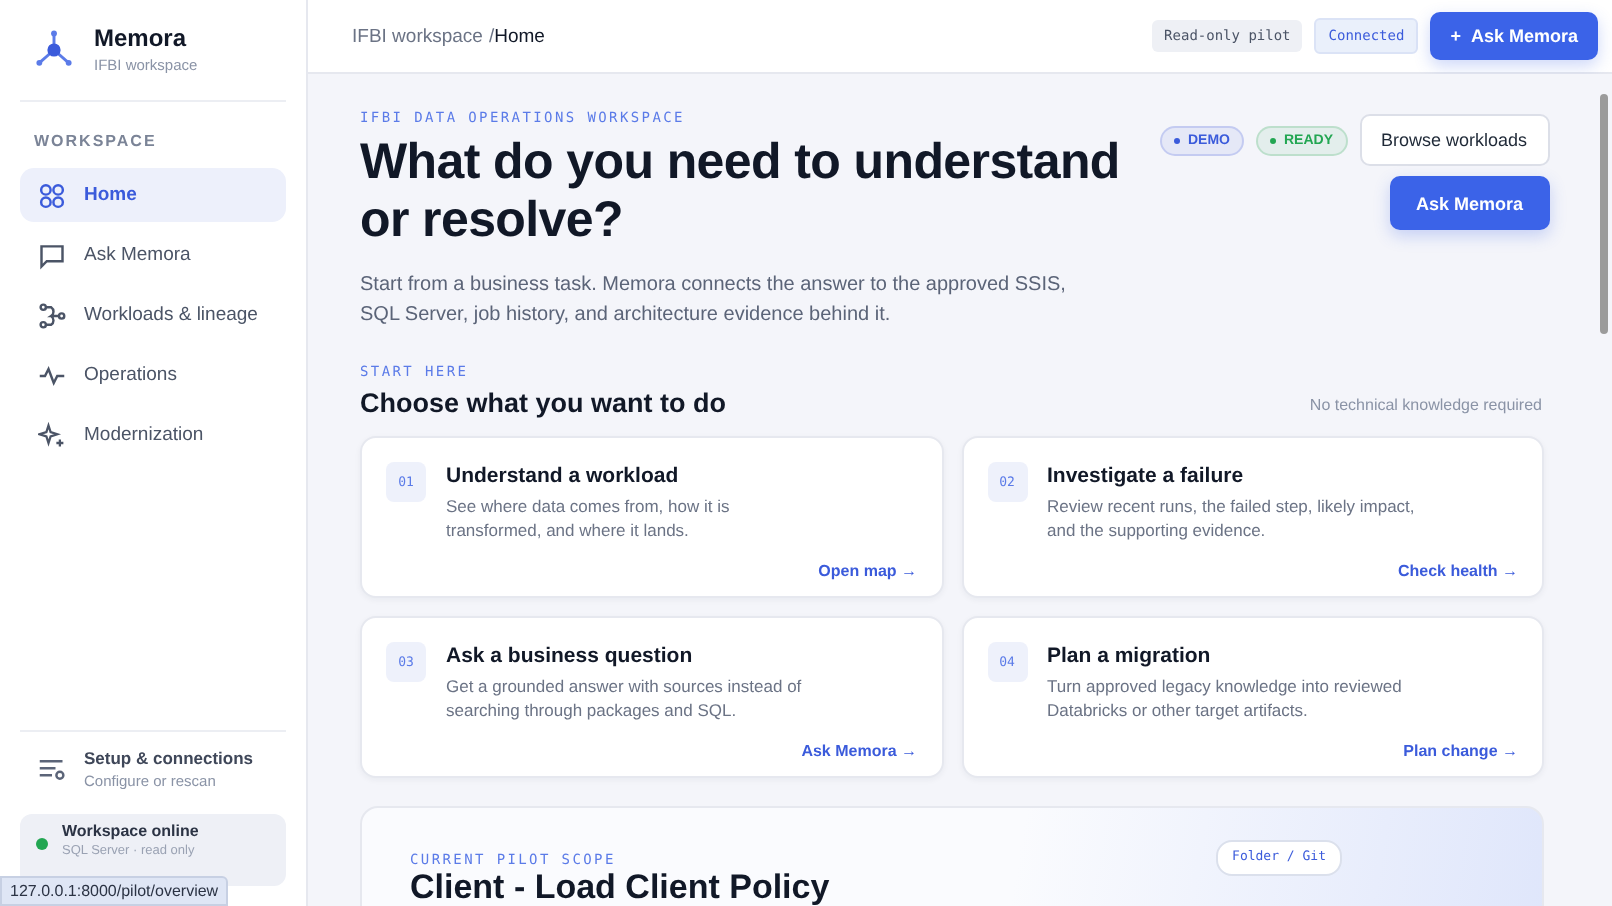 The height and width of the screenshot is (906, 1612). Describe the element at coordinates (1457, 570) in the screenshot. I see `card-link: Check health →` at that location.